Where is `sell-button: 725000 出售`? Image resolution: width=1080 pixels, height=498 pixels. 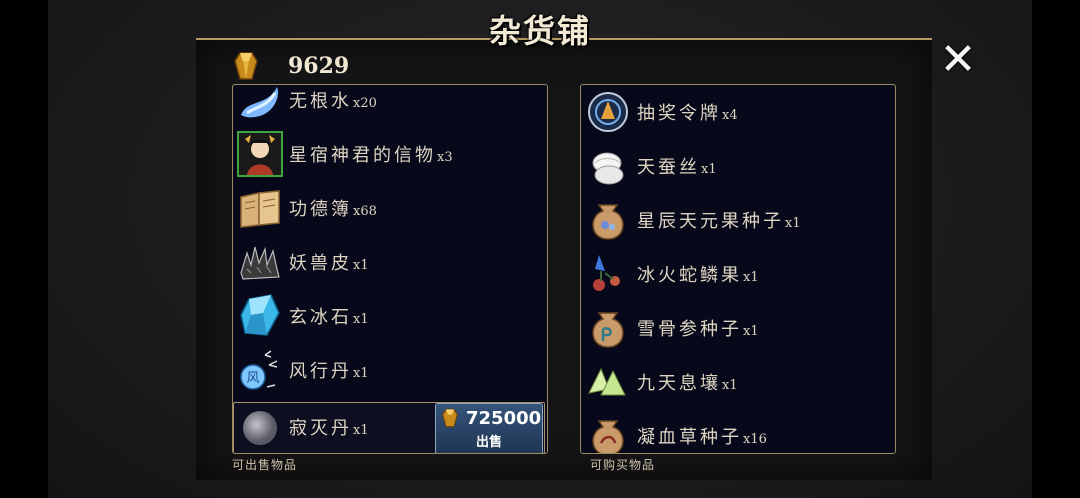 sell-button: 725000 出售 is located at coordinates (489, 428).